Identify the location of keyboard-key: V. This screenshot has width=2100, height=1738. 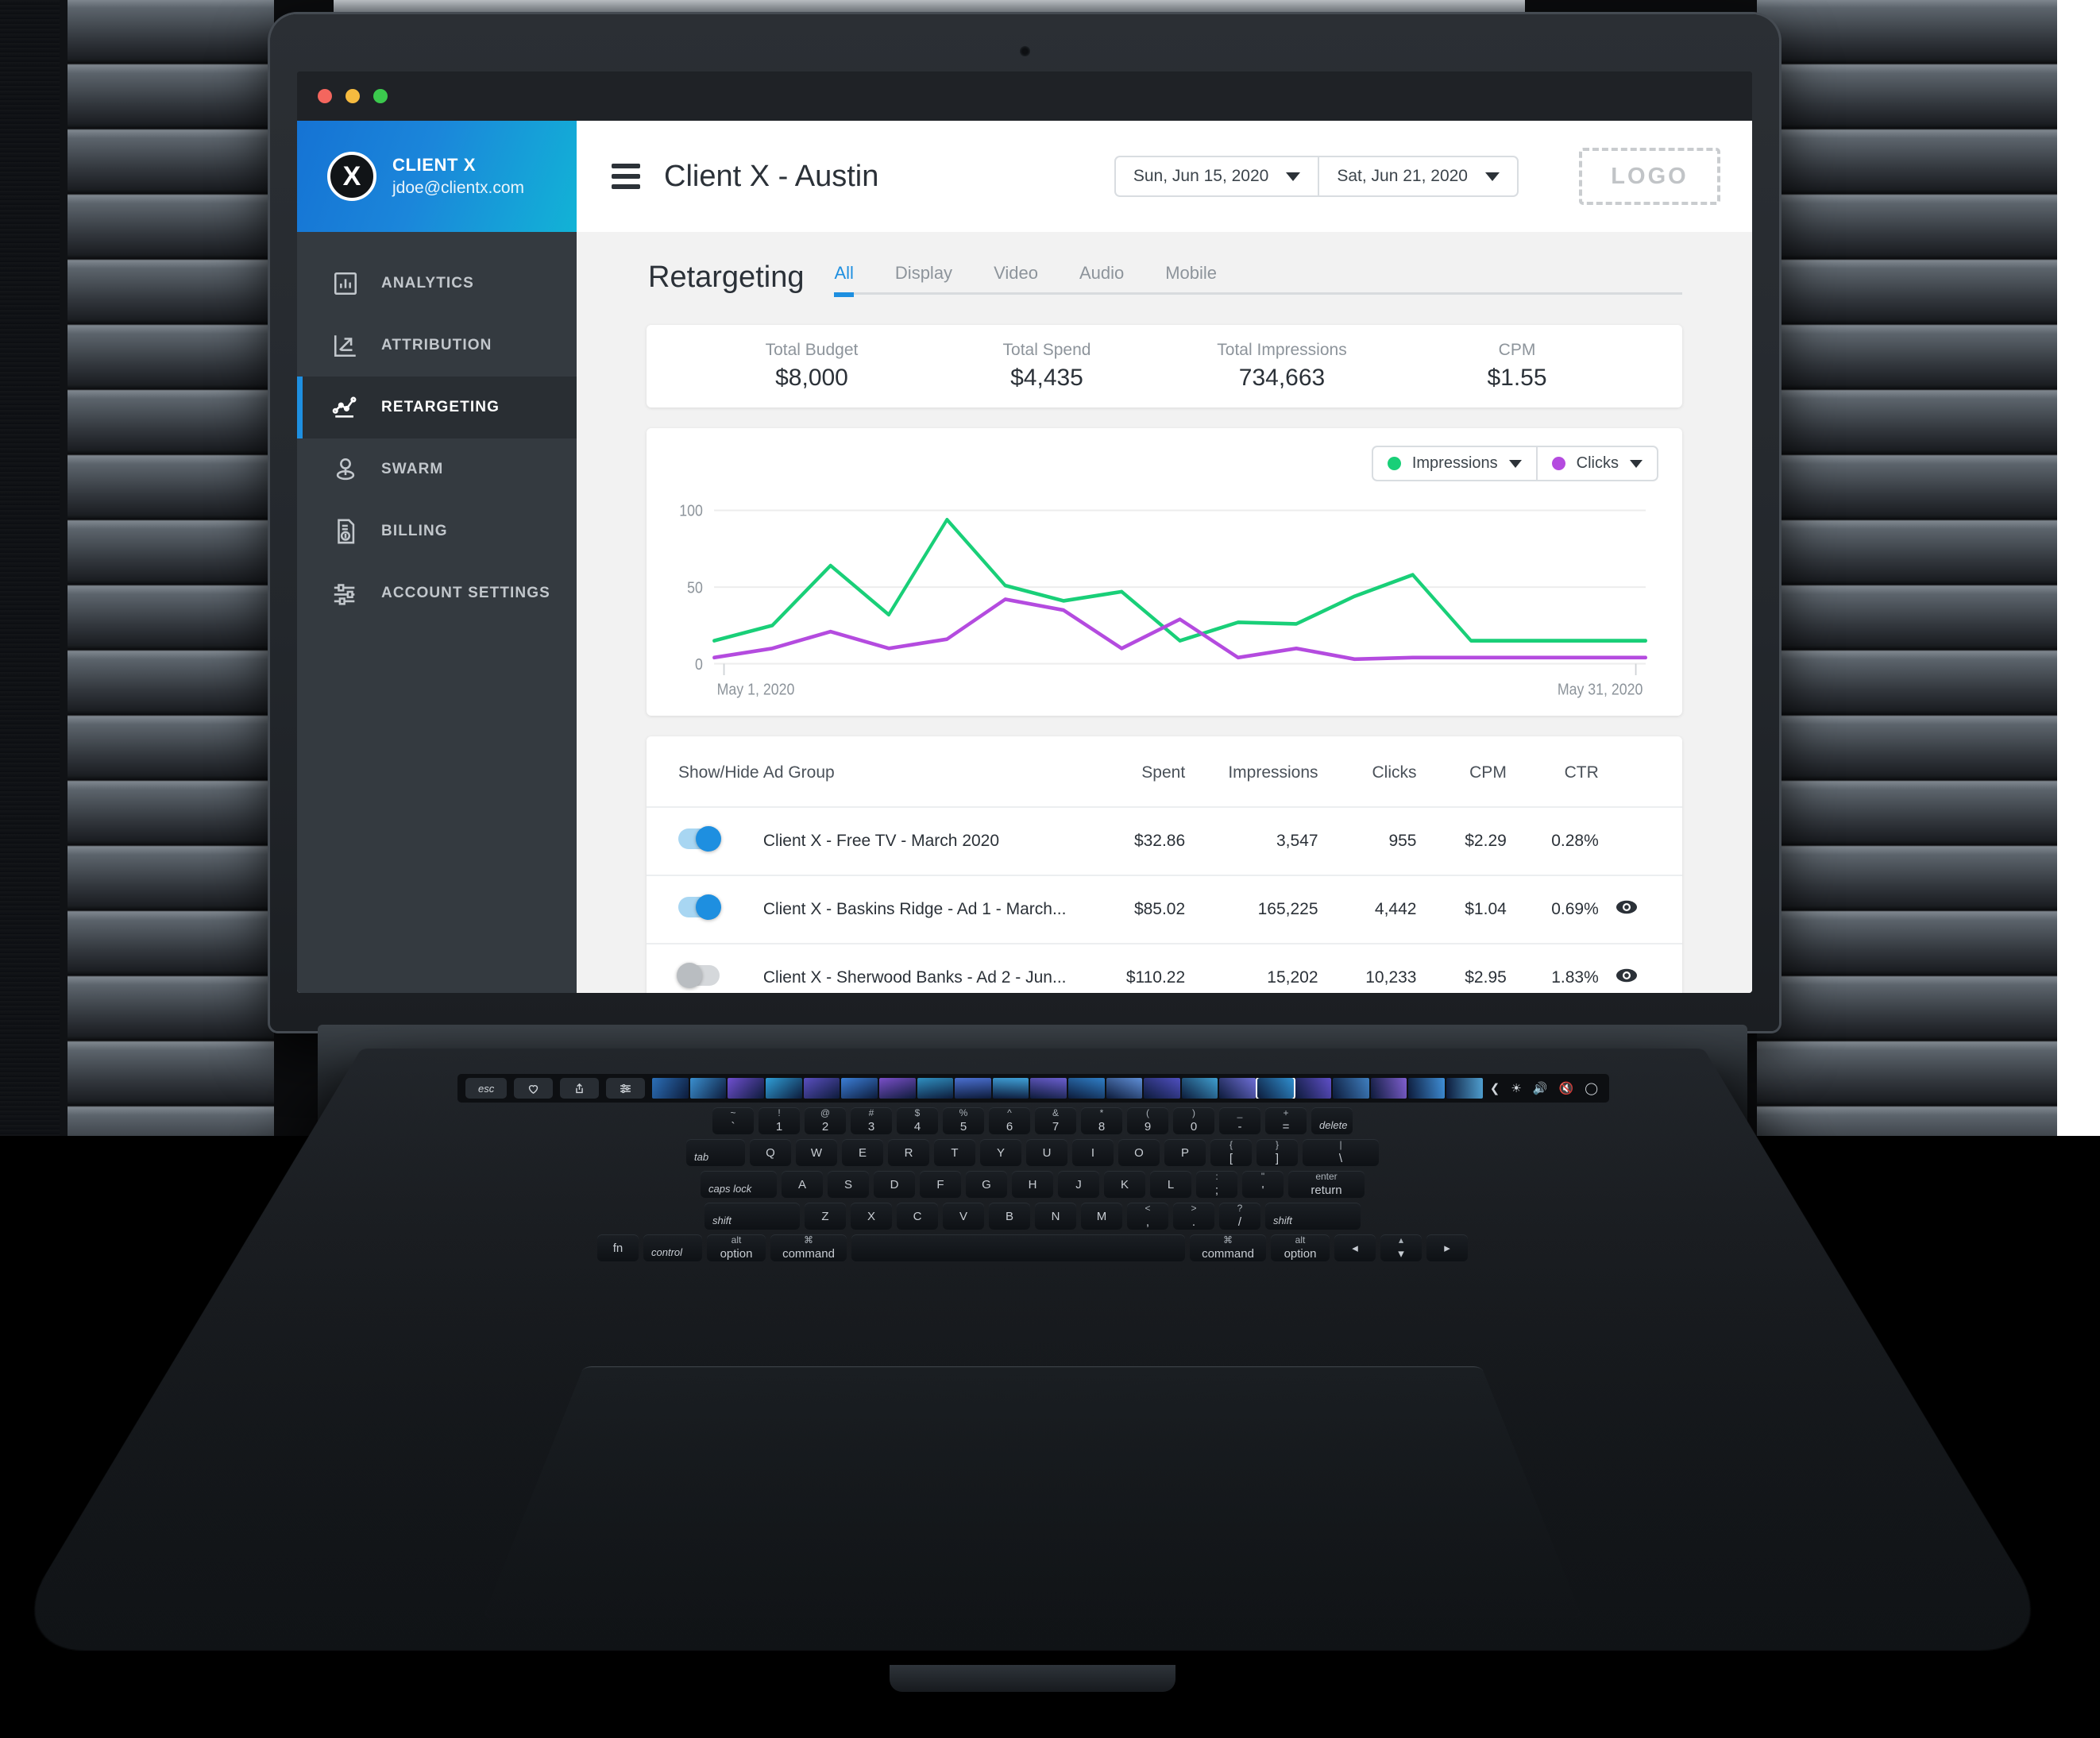
(963, 1216).